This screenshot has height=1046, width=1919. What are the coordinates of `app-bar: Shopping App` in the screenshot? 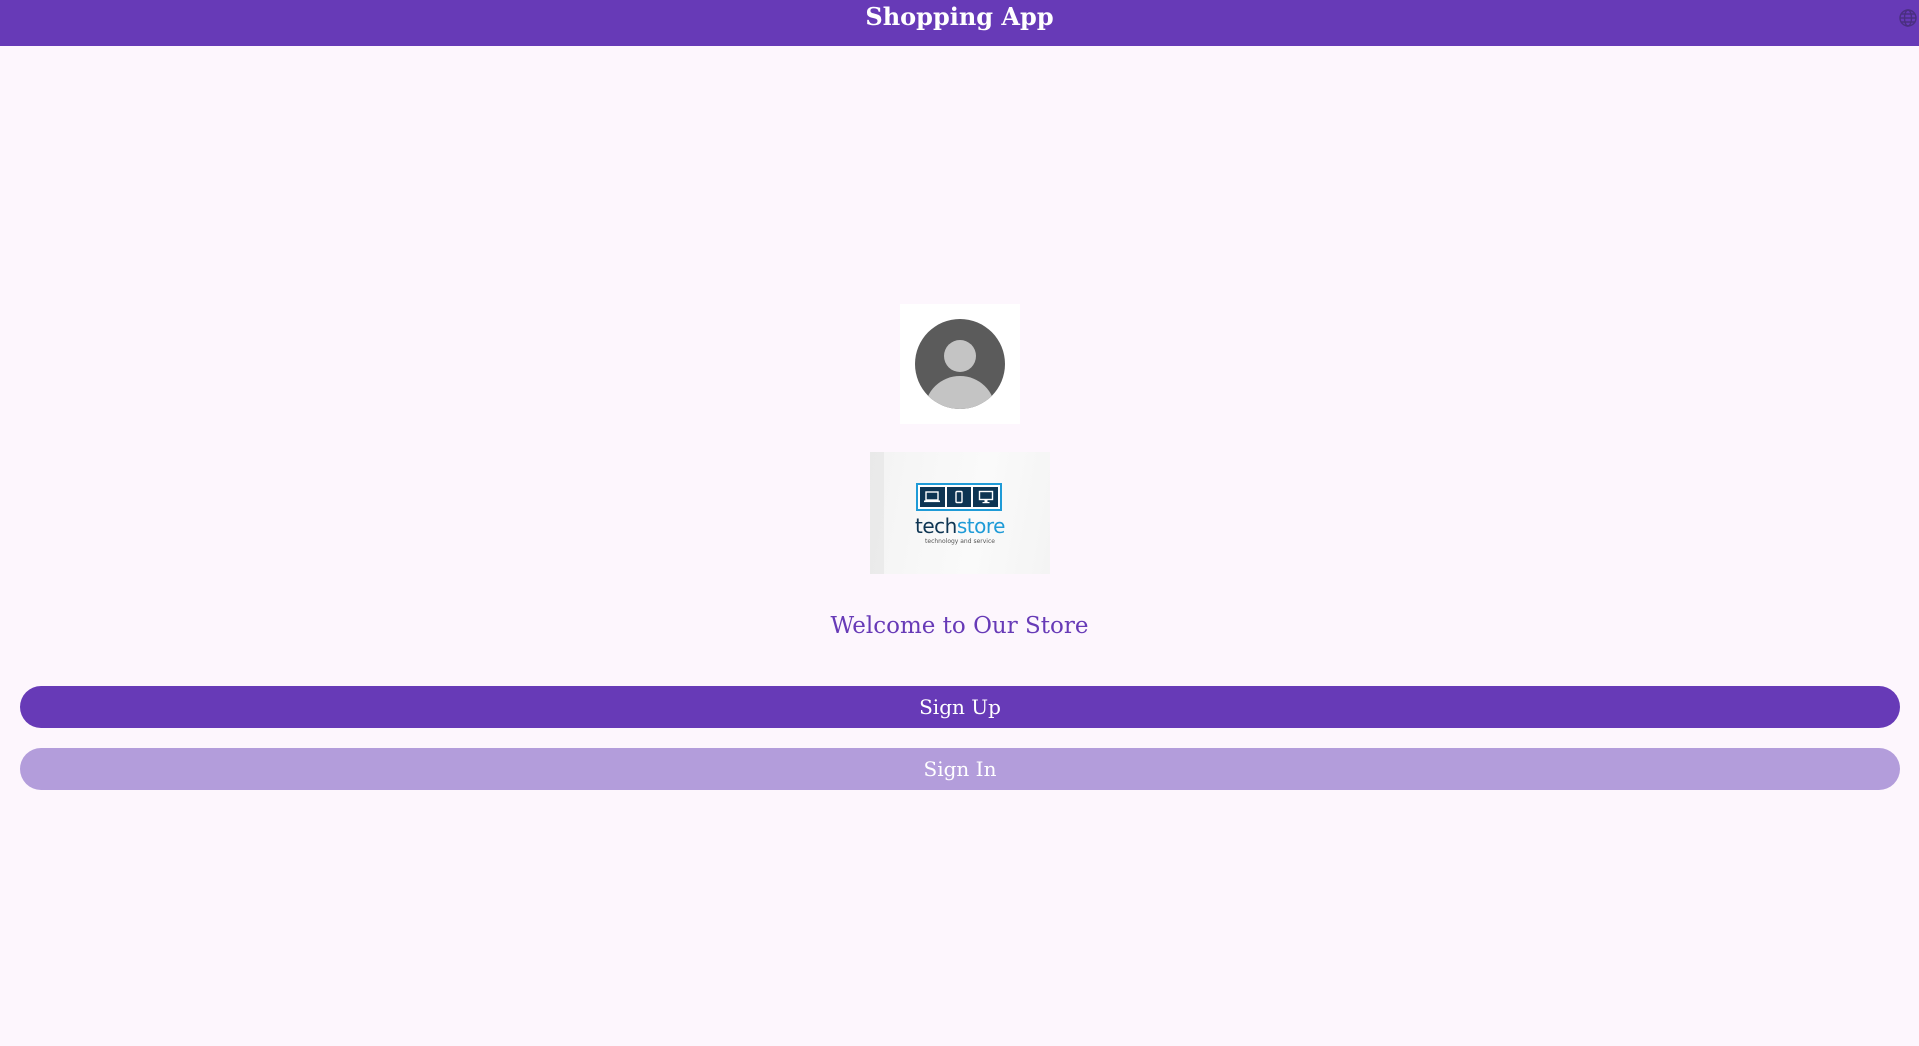 It's located at (959, 23).